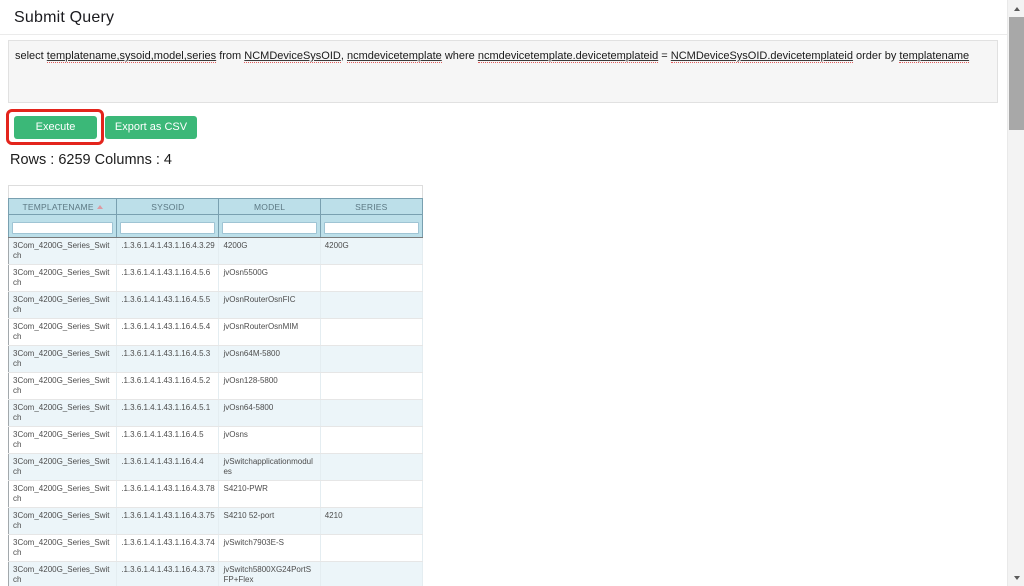 Image resolution: width=1024 pixels, height=586 pixels. What do you see at coordinates (215, 191) in the screenshot?
I see `grid-caption-strip` at bounding box center [215, 191].